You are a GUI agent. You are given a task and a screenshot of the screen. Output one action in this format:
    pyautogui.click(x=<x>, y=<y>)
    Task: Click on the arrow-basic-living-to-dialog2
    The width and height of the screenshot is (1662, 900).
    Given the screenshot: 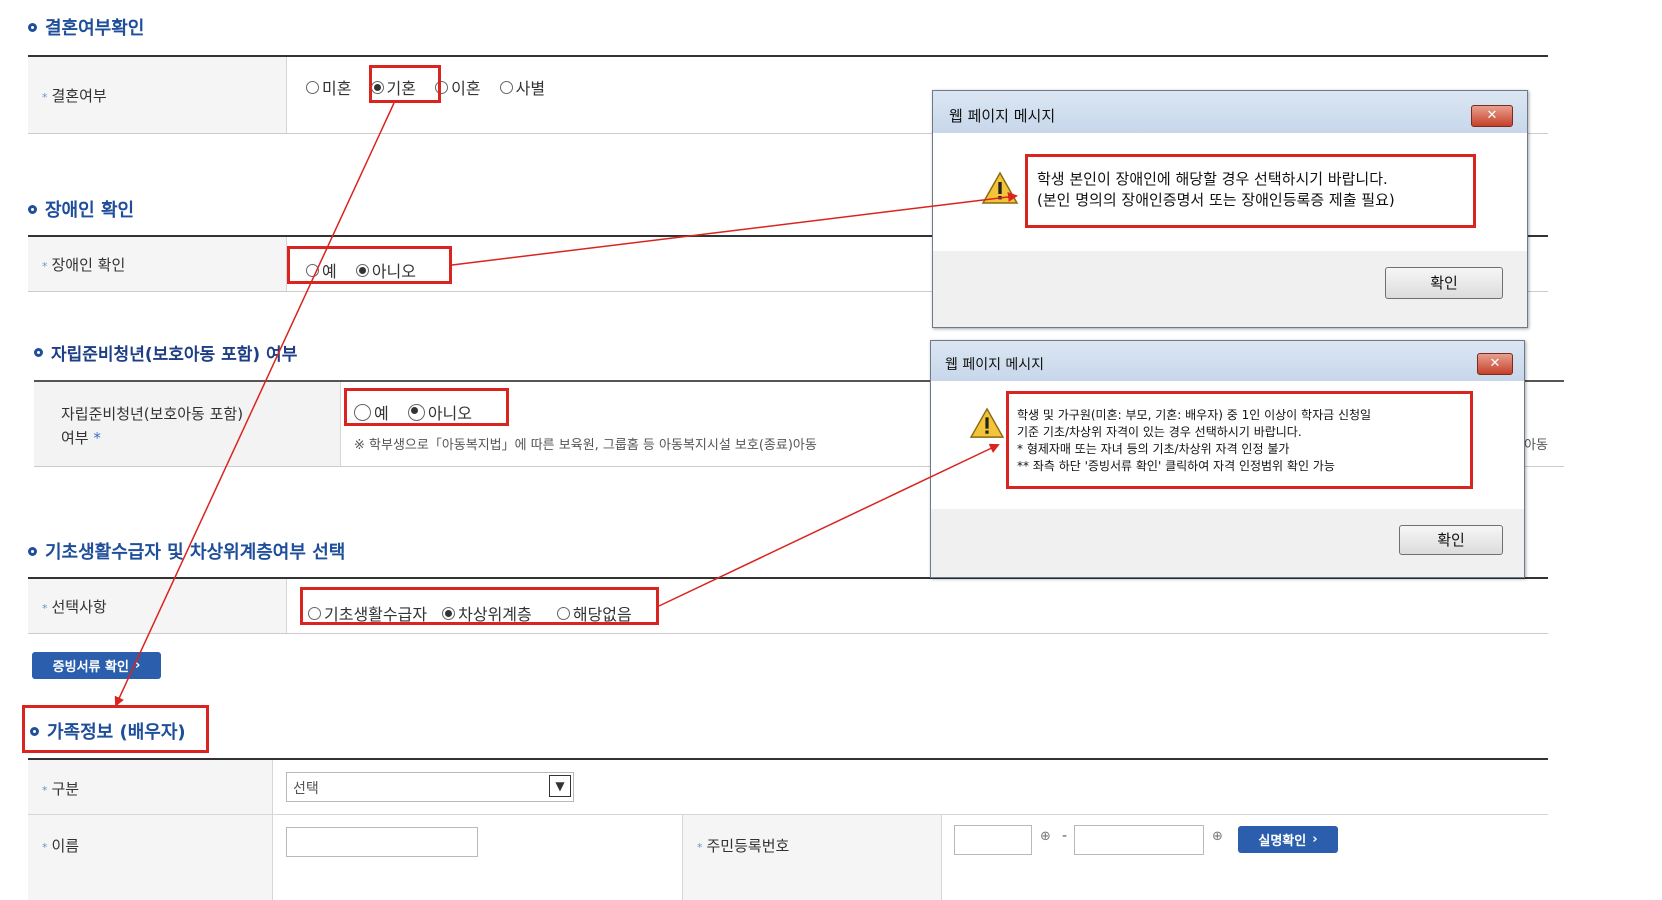 What is the action you would take?
    pyautogui.click(x=829, y=525)
    